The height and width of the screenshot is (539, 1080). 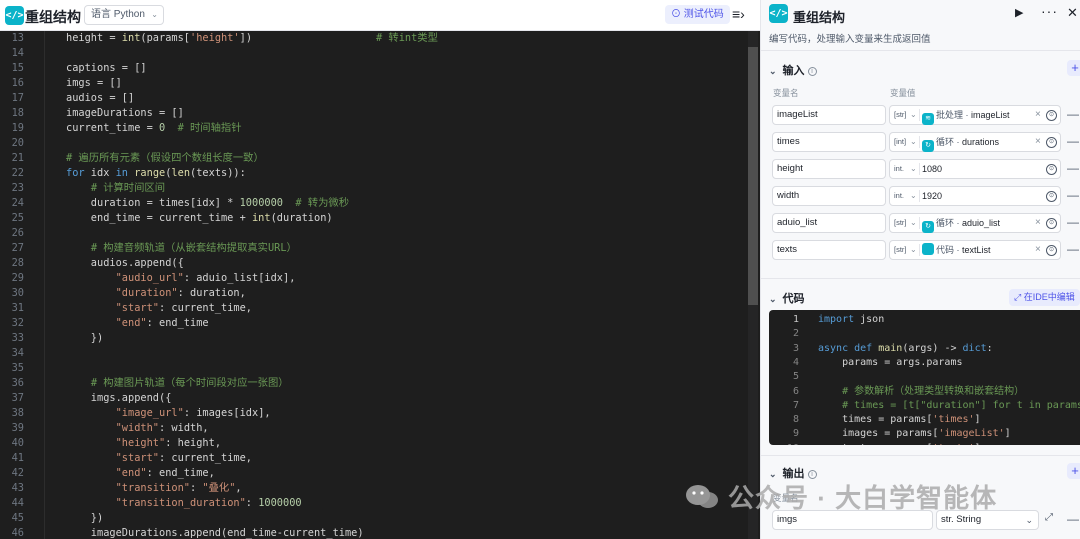 I want to click on play-circle-icon: ⊙, so click(x=676, y=14).